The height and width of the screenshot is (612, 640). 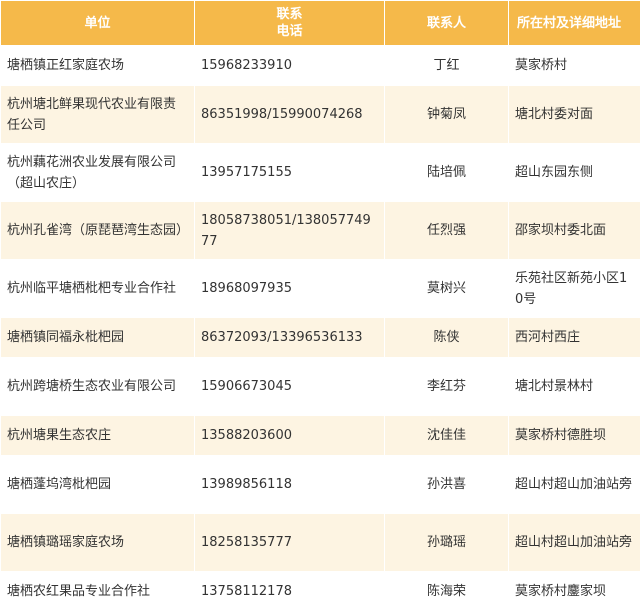 What do you see at coordinates (447, 543) in the screenshot?
I see `cell-contact: 孙璐瑶` at bounding box center [447, 543].